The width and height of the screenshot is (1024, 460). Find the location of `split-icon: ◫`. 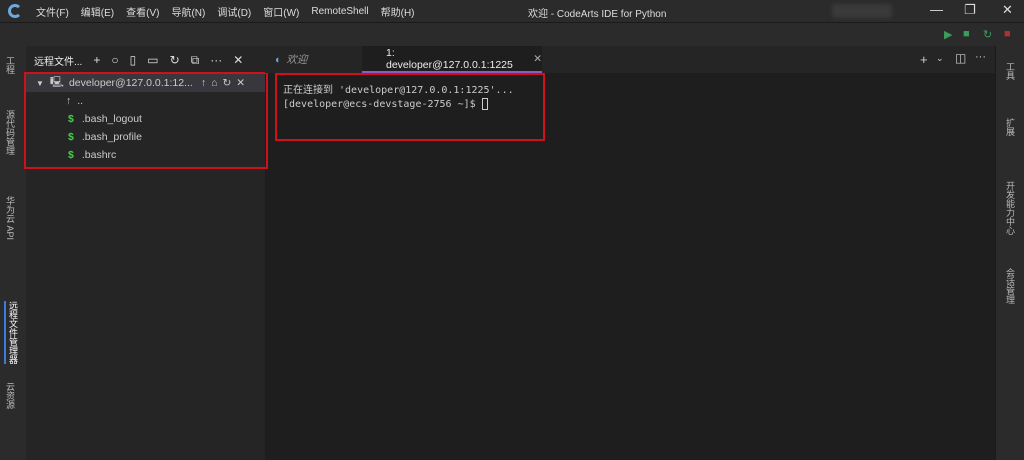

split-icon: ◫ is located at coordinates (960, 58).